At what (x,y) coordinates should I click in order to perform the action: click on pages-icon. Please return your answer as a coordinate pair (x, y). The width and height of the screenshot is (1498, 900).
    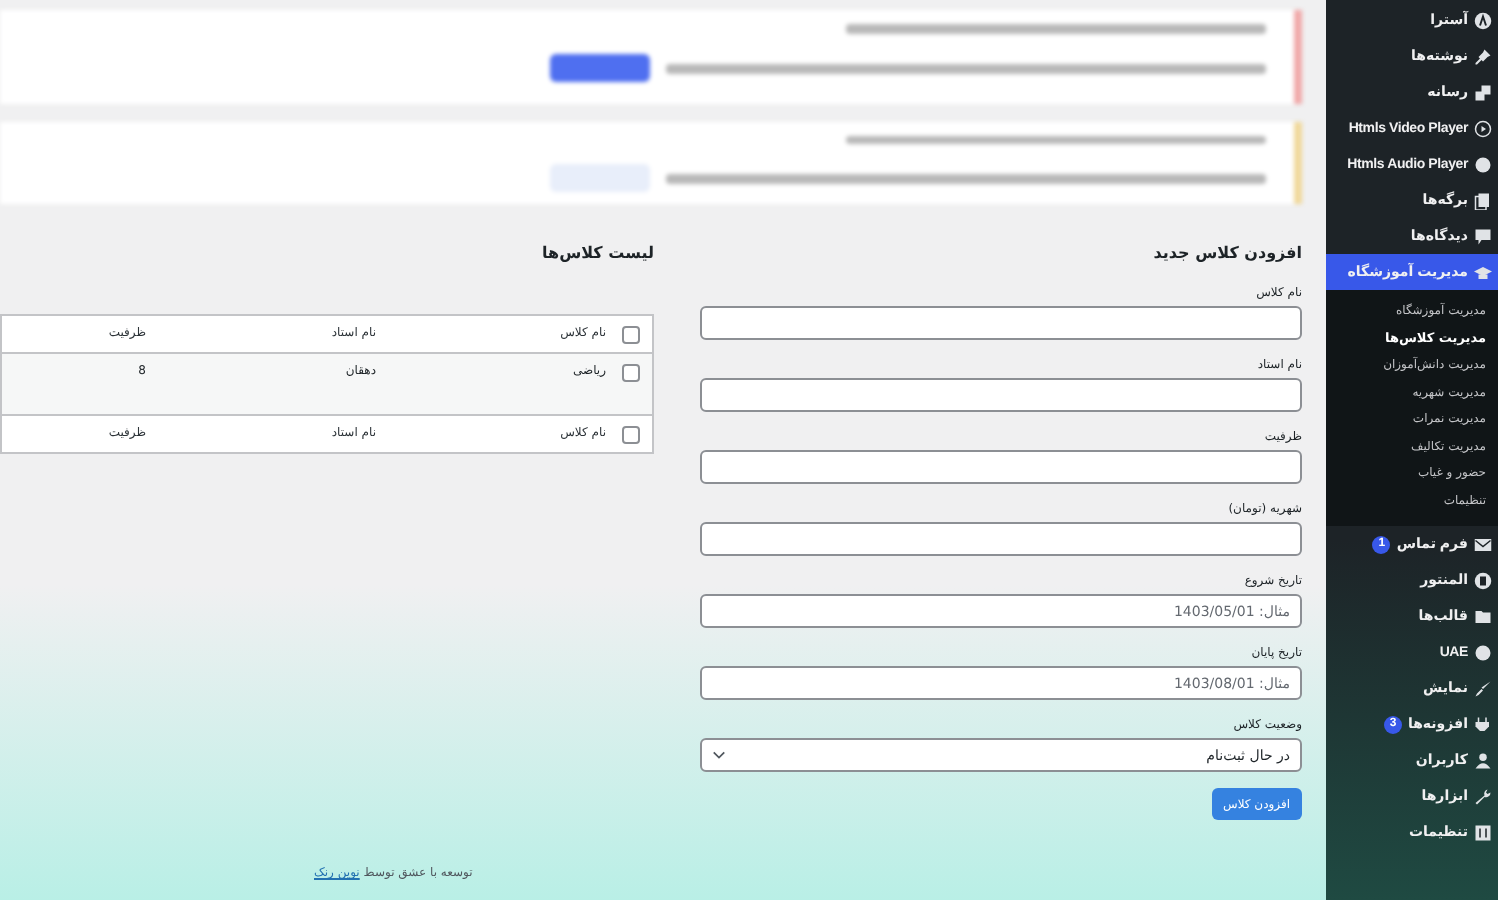
    Looking at the image, I should click on (1483, 200).